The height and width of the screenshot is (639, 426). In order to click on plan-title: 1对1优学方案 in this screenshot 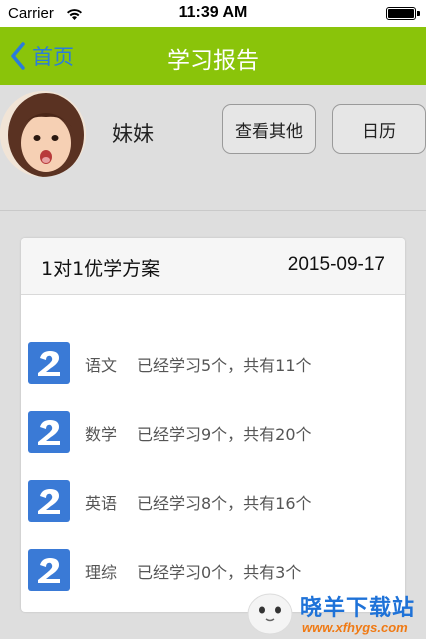, I will do `click(101, 269)`.